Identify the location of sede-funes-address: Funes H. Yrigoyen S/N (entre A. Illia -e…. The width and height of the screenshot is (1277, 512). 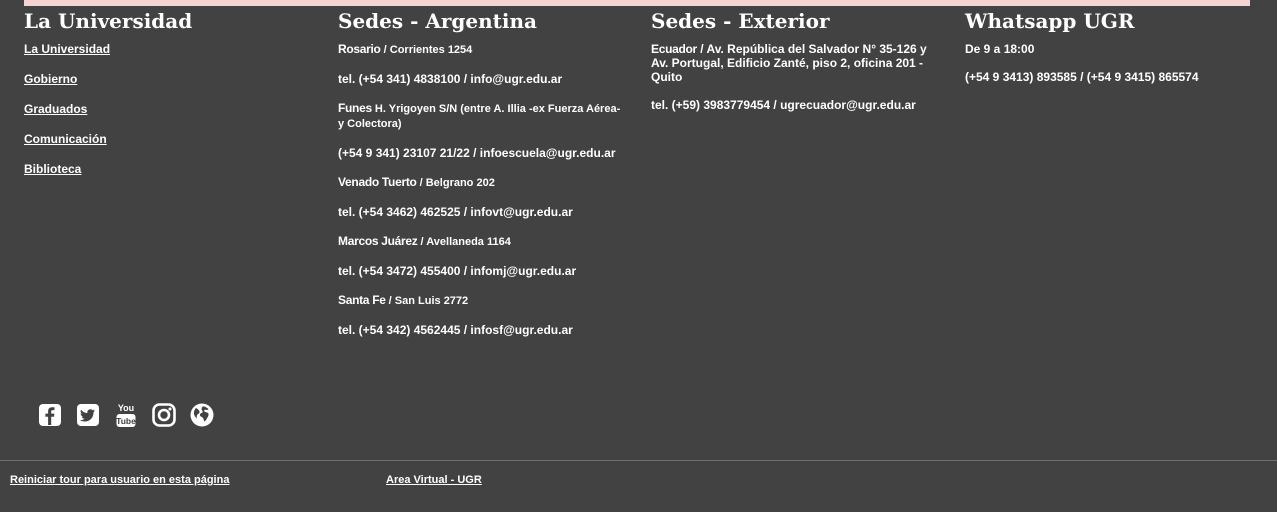
(480, 116).